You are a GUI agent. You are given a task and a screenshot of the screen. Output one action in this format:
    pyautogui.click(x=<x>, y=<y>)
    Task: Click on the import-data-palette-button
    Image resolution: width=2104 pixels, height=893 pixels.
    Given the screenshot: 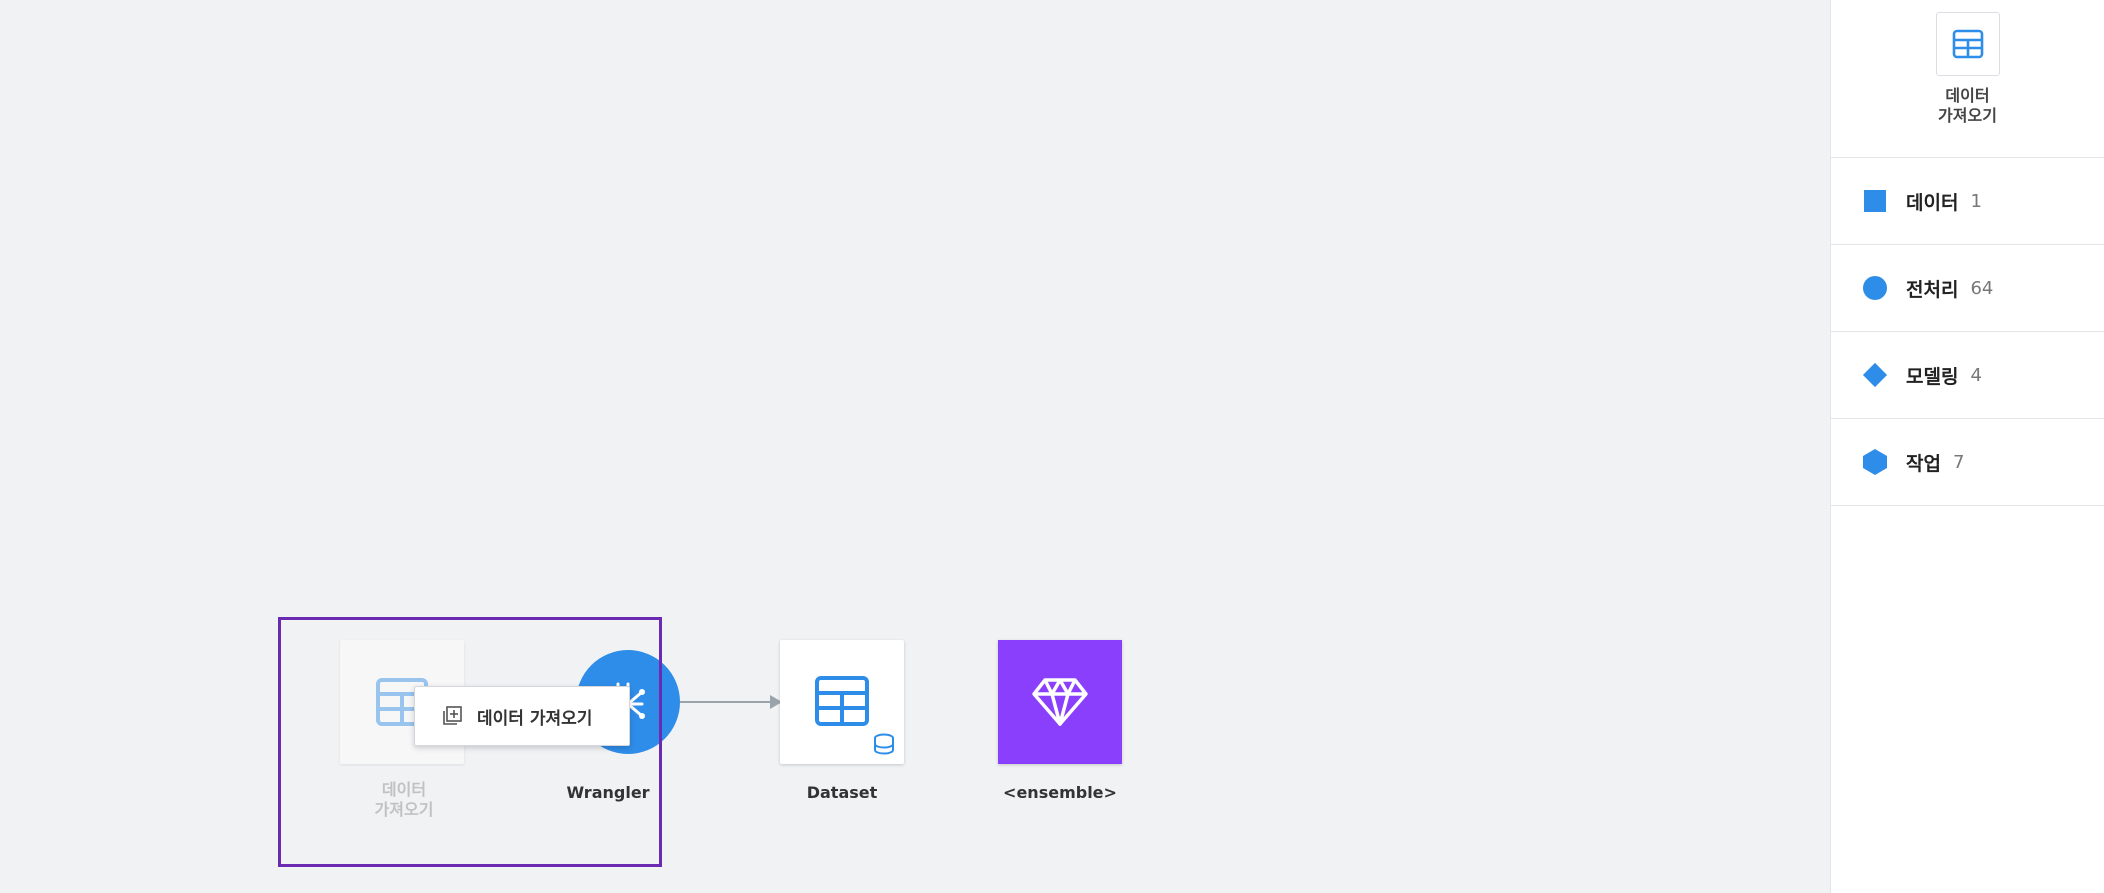 What is the action you would take?
    pyautogui.click(x=1967, y=44)
    